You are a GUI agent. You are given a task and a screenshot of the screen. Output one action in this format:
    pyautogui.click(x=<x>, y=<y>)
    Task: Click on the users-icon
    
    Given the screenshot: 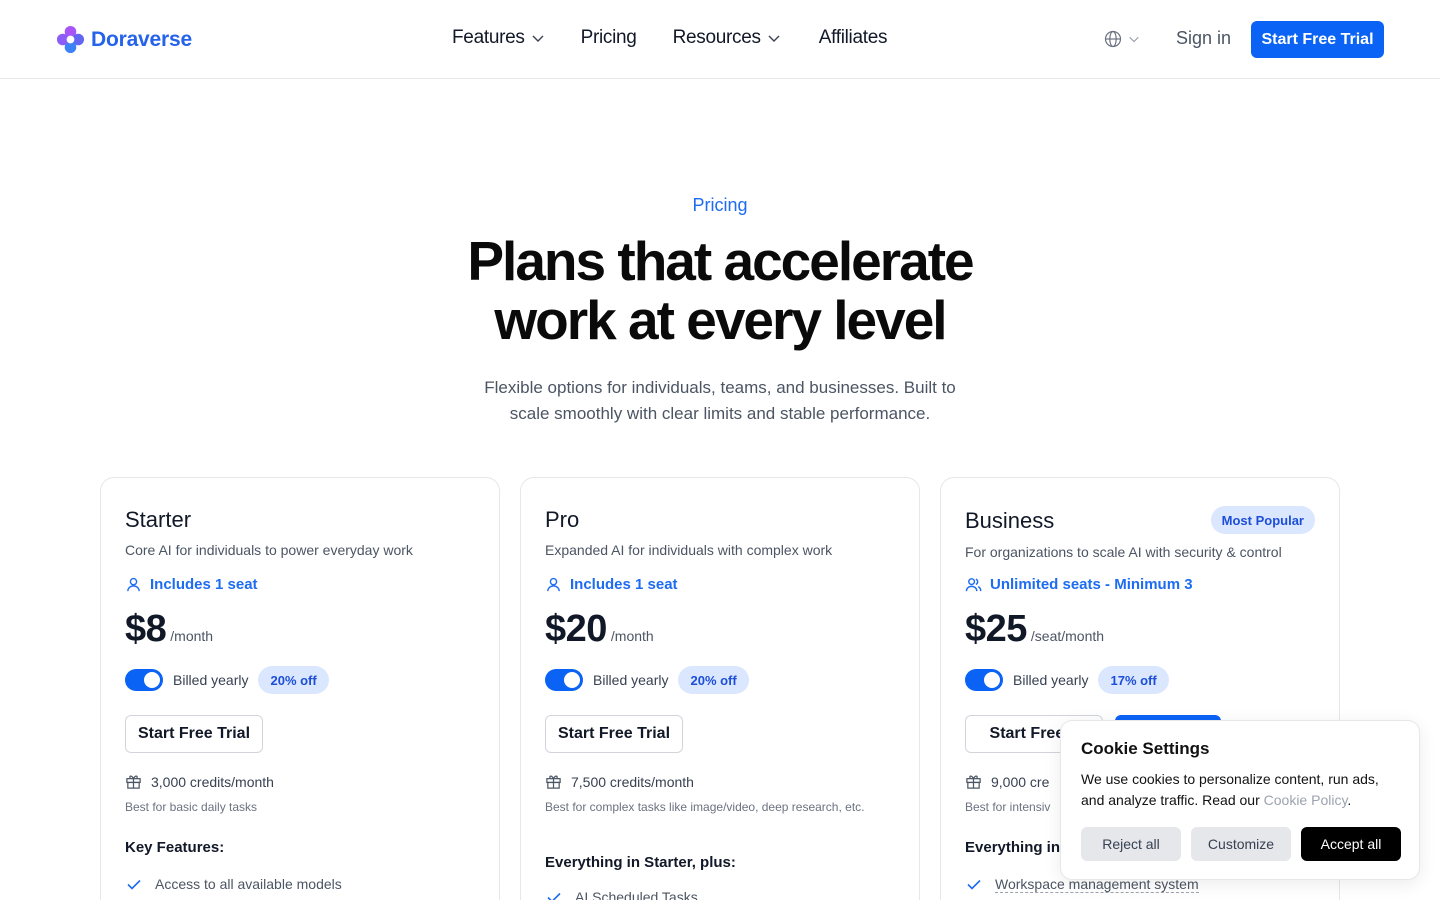 What is the action you would take?
    pyautogui.click(x=973, y=585)
    